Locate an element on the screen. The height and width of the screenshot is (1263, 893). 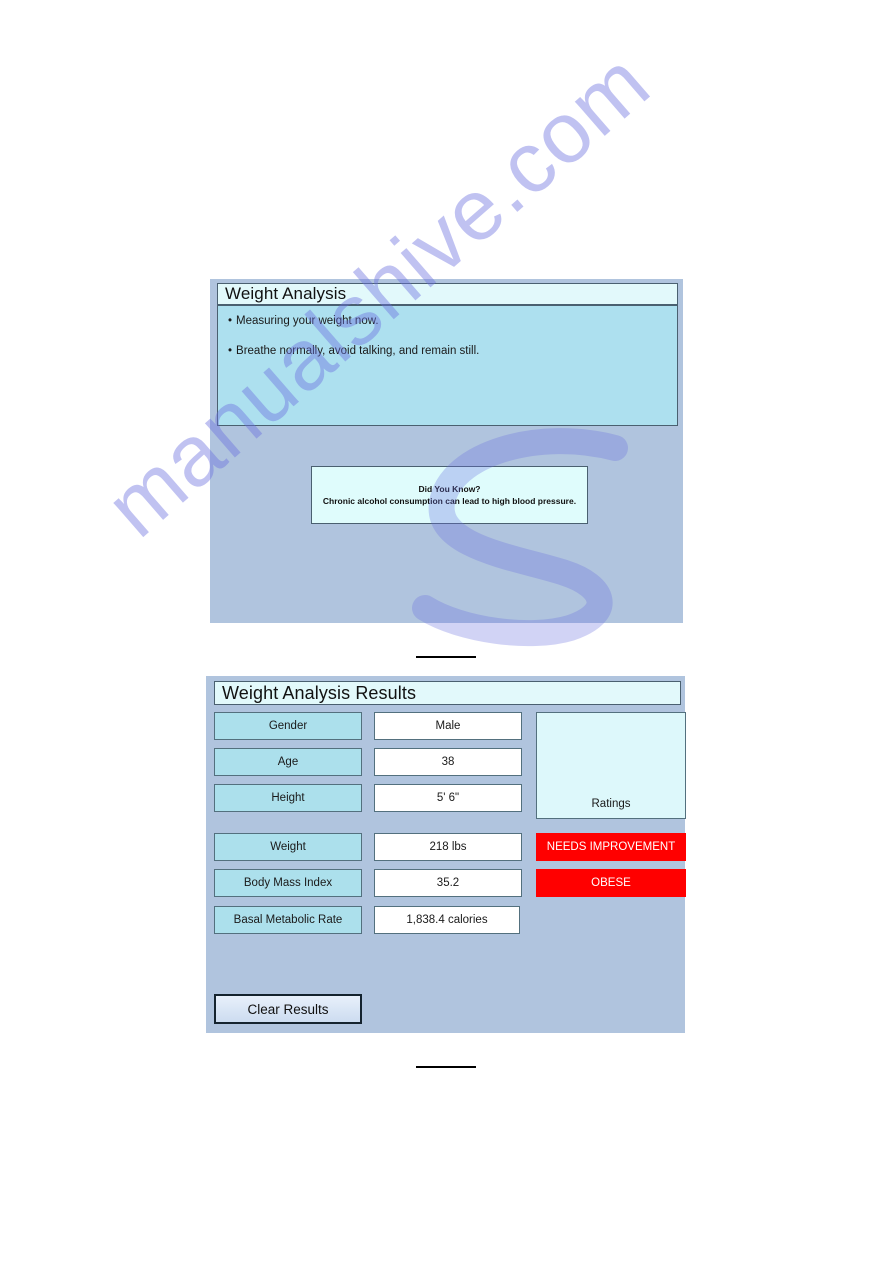
instruction-line: • Measuring your weight now. is located at coordinates (447, 321).